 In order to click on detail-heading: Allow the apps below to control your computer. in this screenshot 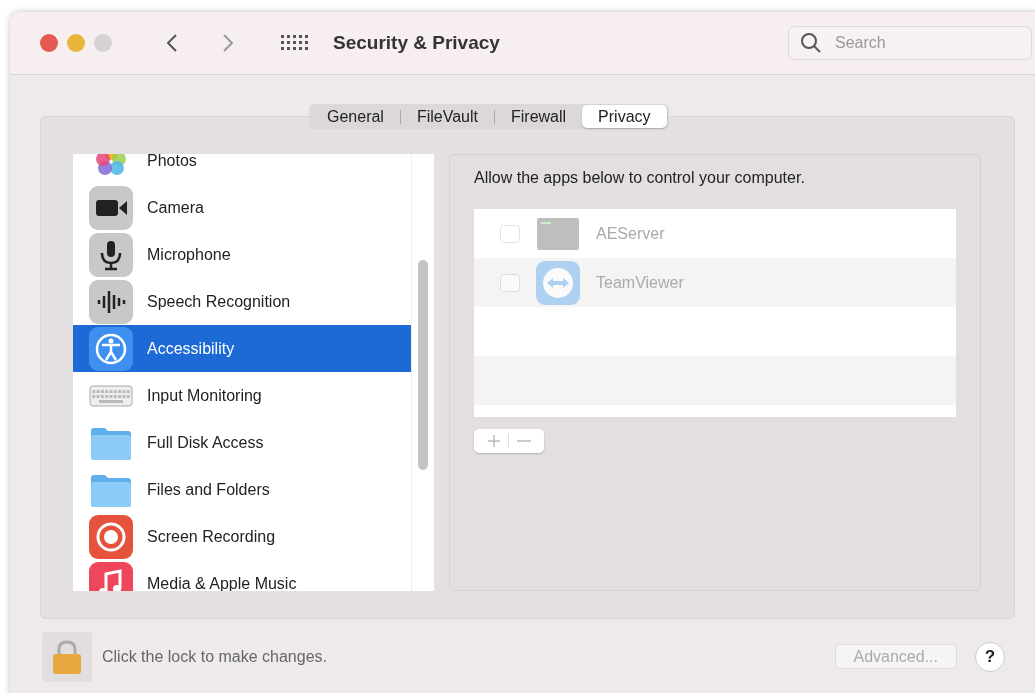, I will do `click(640, 178)`.